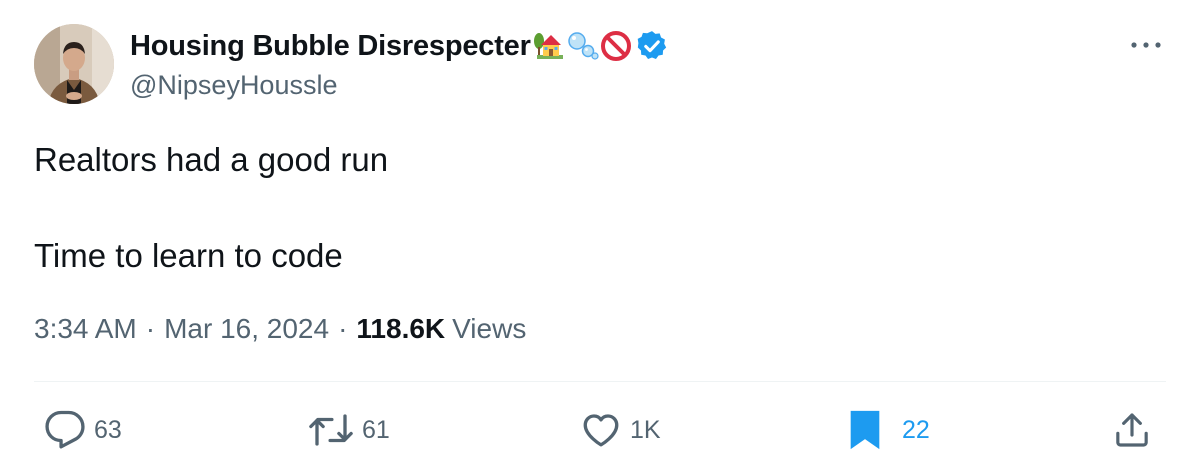 The image size is (1194, 468). I want to click on retweet-button: 61, so click(349, 430).